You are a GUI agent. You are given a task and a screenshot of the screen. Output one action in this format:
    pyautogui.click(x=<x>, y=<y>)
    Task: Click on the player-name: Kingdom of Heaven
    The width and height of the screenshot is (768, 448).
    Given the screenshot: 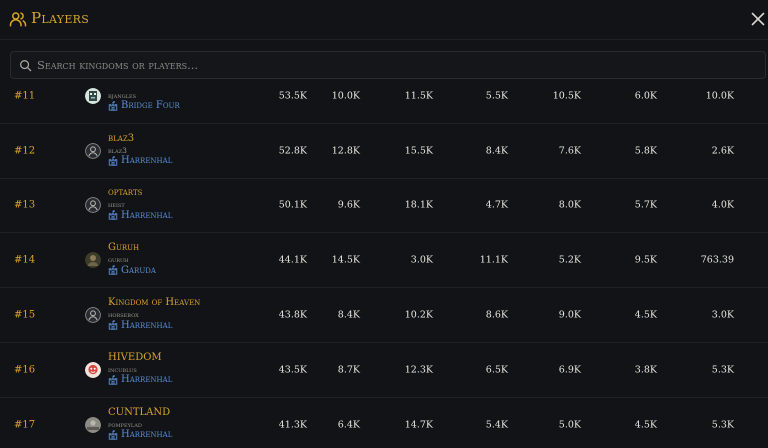 What is the action you would take?
    pyautogui.click(x=154, y=302)
    